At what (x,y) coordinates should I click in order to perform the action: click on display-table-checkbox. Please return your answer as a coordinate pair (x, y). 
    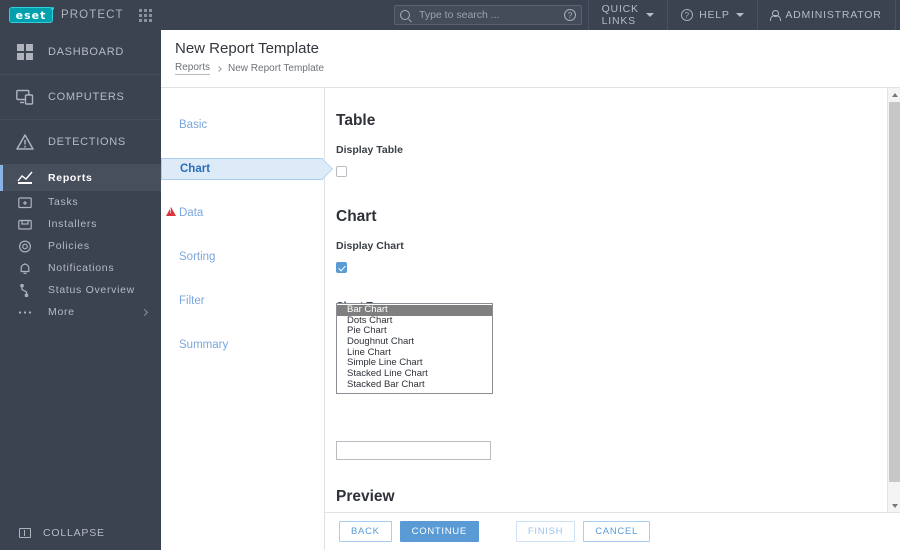
    Looking at the image, I should click on (341, 171).